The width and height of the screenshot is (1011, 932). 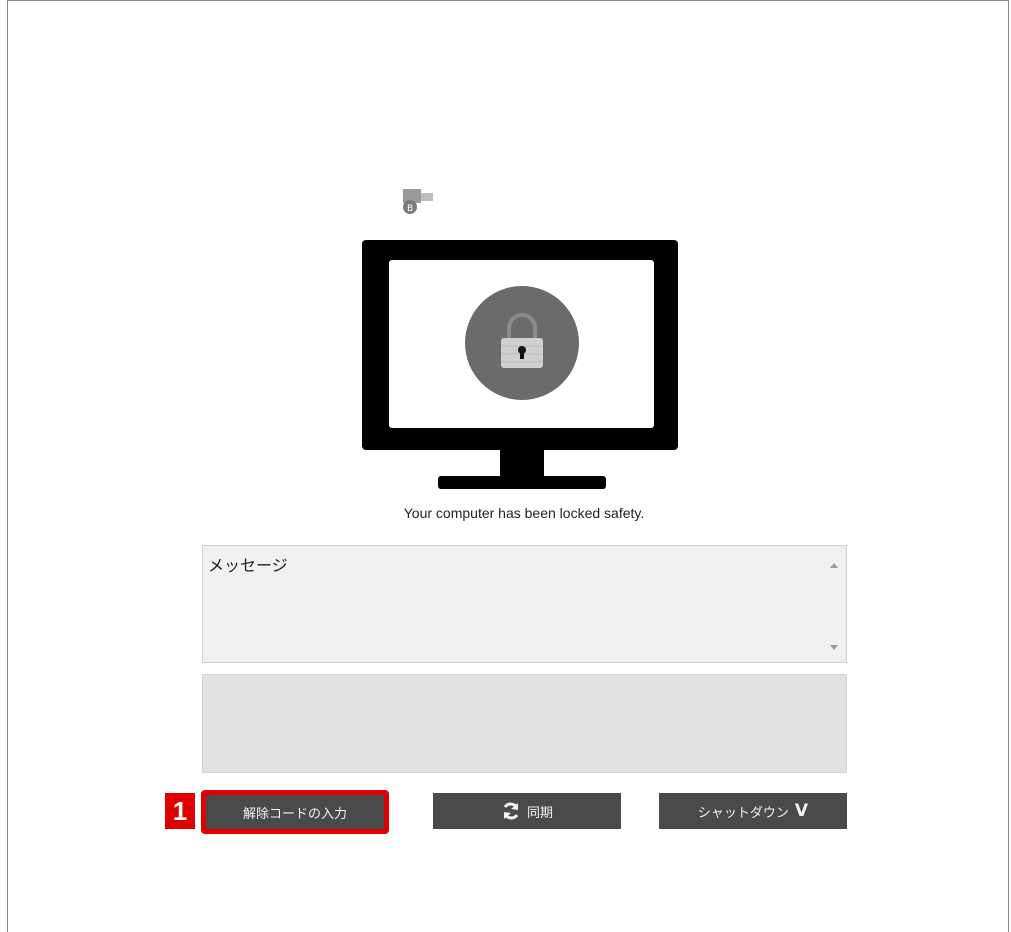 What do you see at coordinates (410, 209) in the screenshot?
I see `svg-text: B` at bounding box center [410, 209].